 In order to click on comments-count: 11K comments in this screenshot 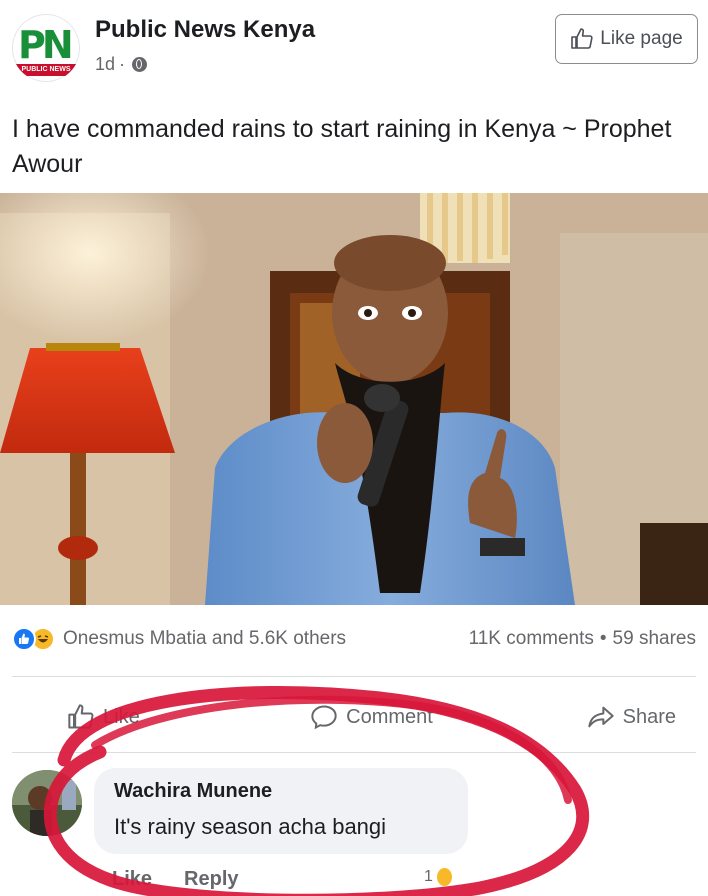, I will do `click(531, 639)`.